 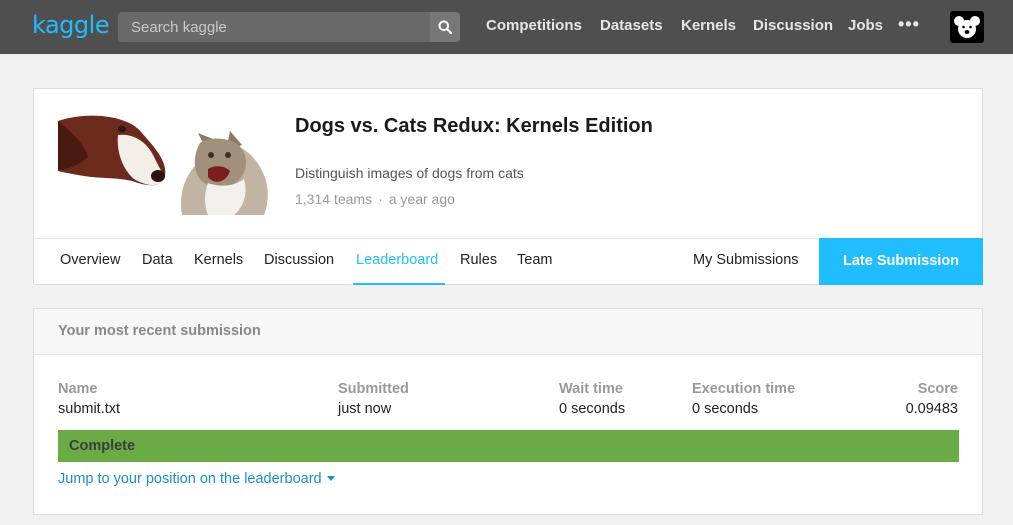 What do you see at coordinates (865, 25) in the screenshot?
I see `nav-jobs: Jobs` at bounding box center [865, 25].